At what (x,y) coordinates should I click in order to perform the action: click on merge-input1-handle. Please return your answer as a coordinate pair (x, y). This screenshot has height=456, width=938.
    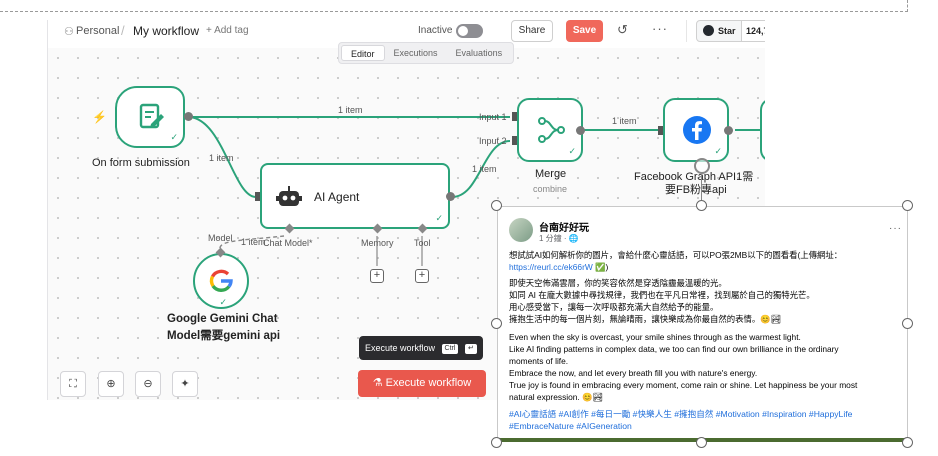
    Looking at the image, I should click on (514, 116).